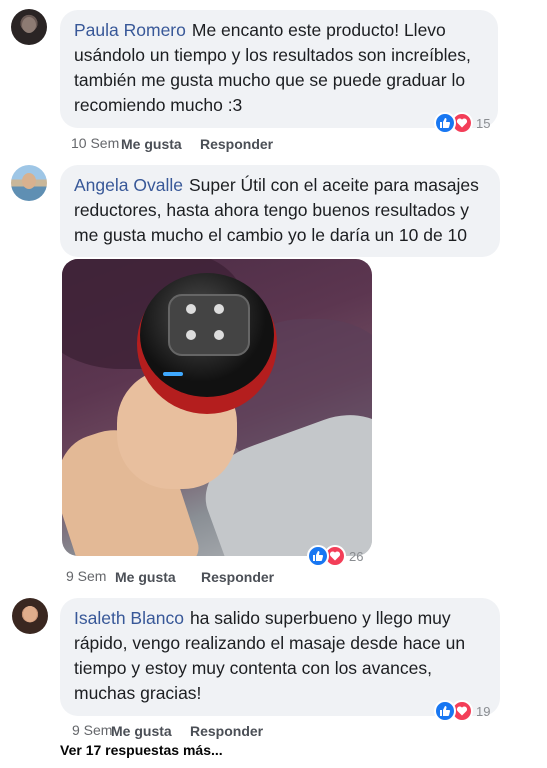 The width and height of the screenshot is (547, 768). Describe the element at coordinates (462, 123) in the screenshot. I see `reaction-summary: 15` at that location.